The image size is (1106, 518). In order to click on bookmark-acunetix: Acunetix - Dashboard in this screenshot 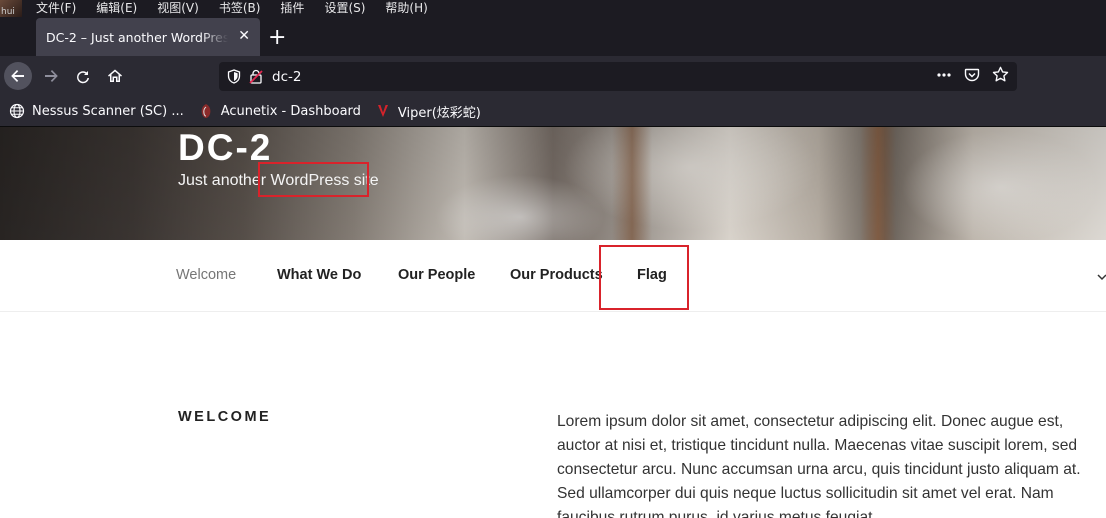, I will do `click(279, 111)`.